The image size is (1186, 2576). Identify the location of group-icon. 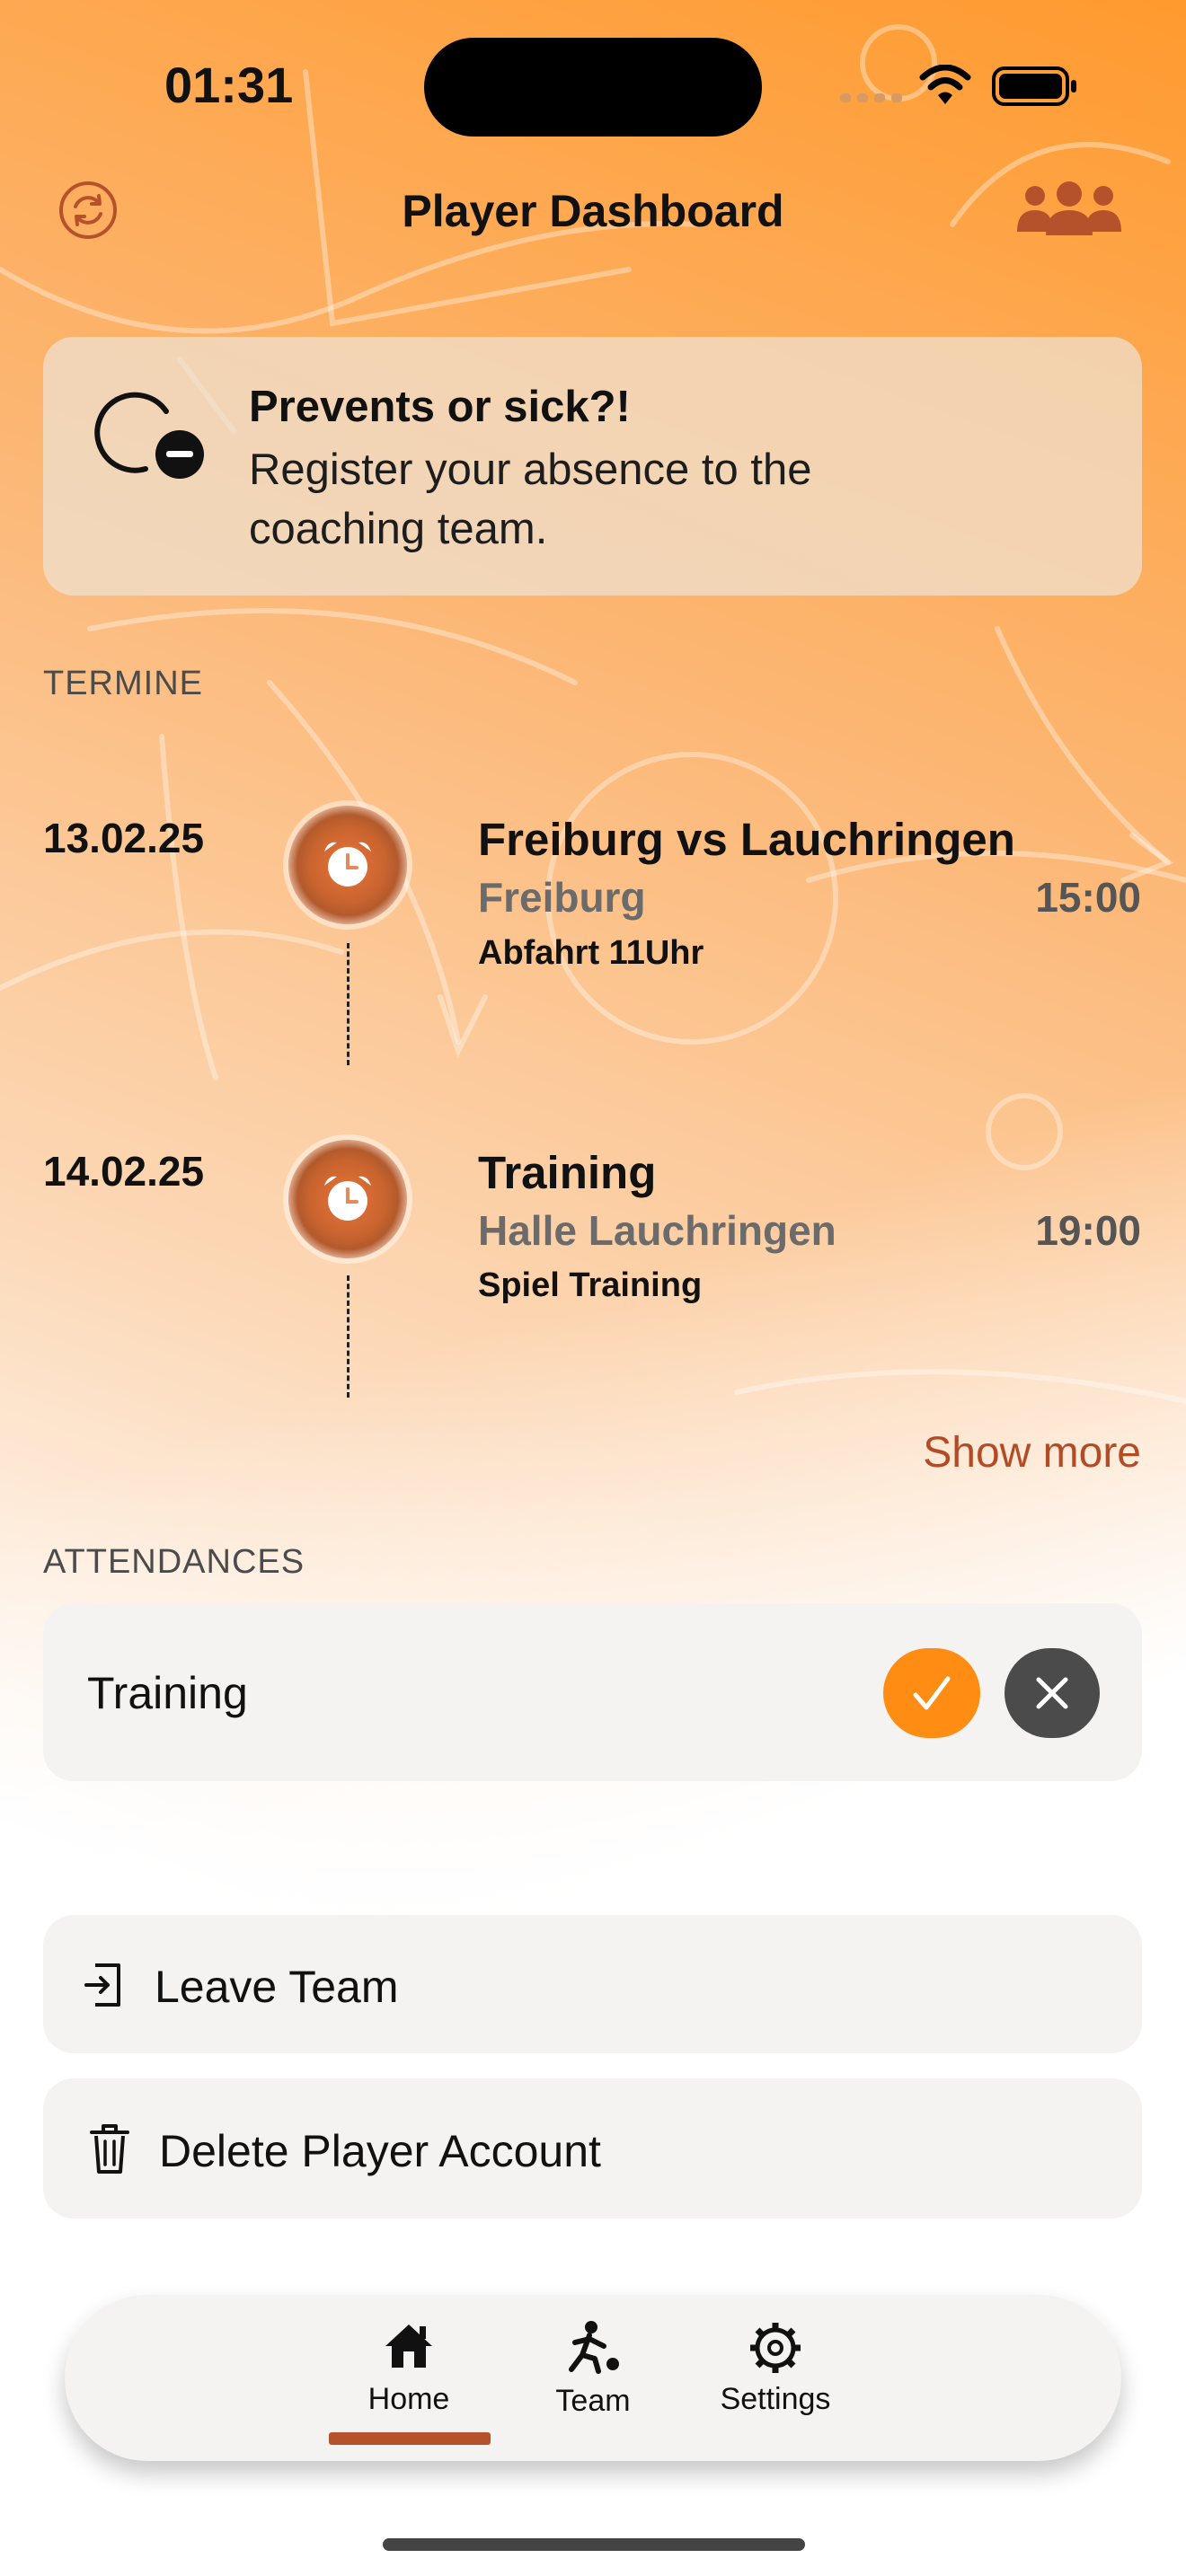
(1069, 209).